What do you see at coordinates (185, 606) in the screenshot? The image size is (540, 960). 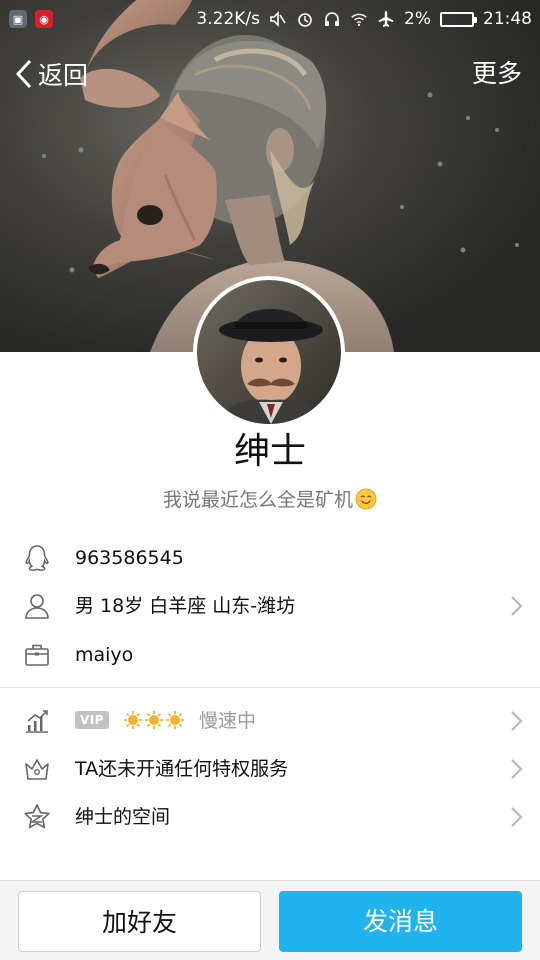 I see `personal-info: 男 18岁 白羊座 山东-潍坊` at bounding box center [185, 606].